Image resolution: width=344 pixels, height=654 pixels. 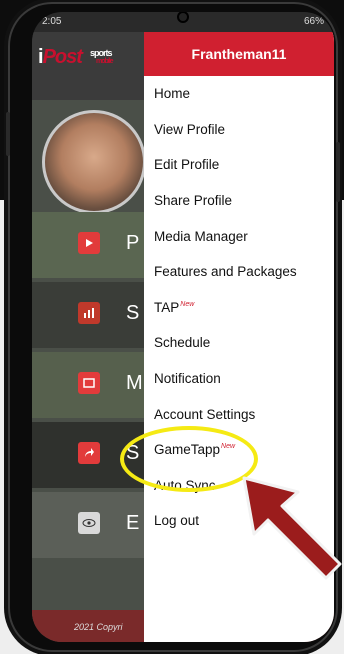 I want to click on drawer-item-features-packages: Features and Packages, so click(x=239, y=272).